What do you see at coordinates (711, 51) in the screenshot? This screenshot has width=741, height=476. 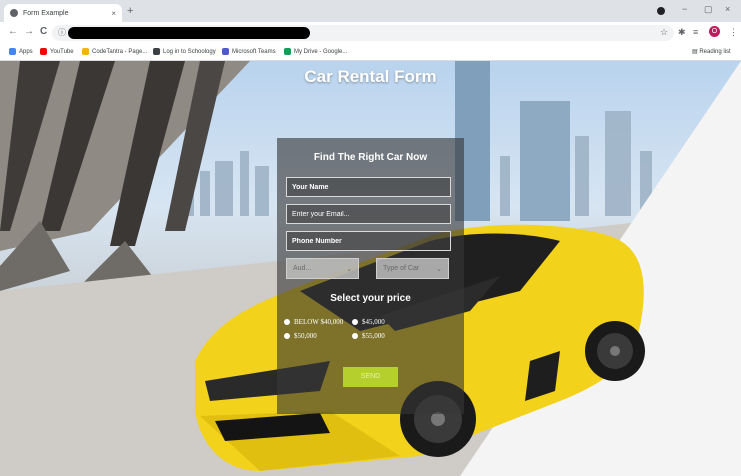 I see `reading-list-button: ▤ Reading list` at bounding box center [711, 51].